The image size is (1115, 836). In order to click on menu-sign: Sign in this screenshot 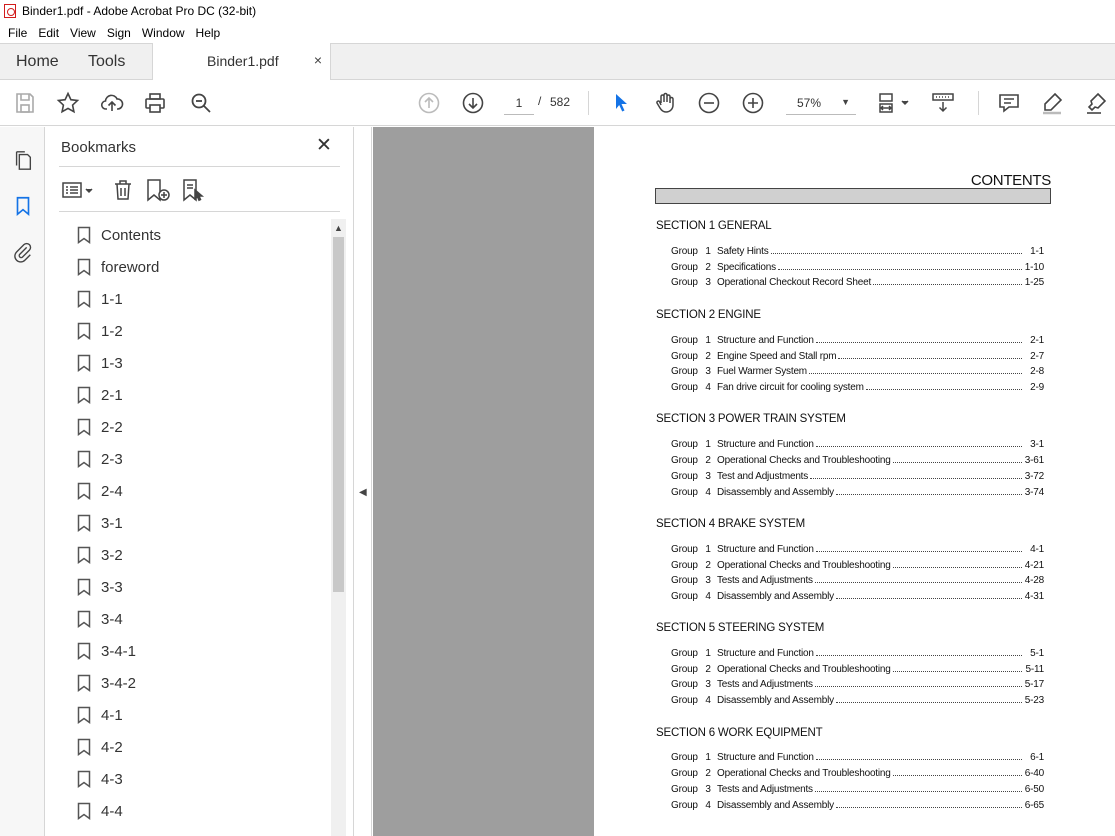, I will do `click(119, 33)`.